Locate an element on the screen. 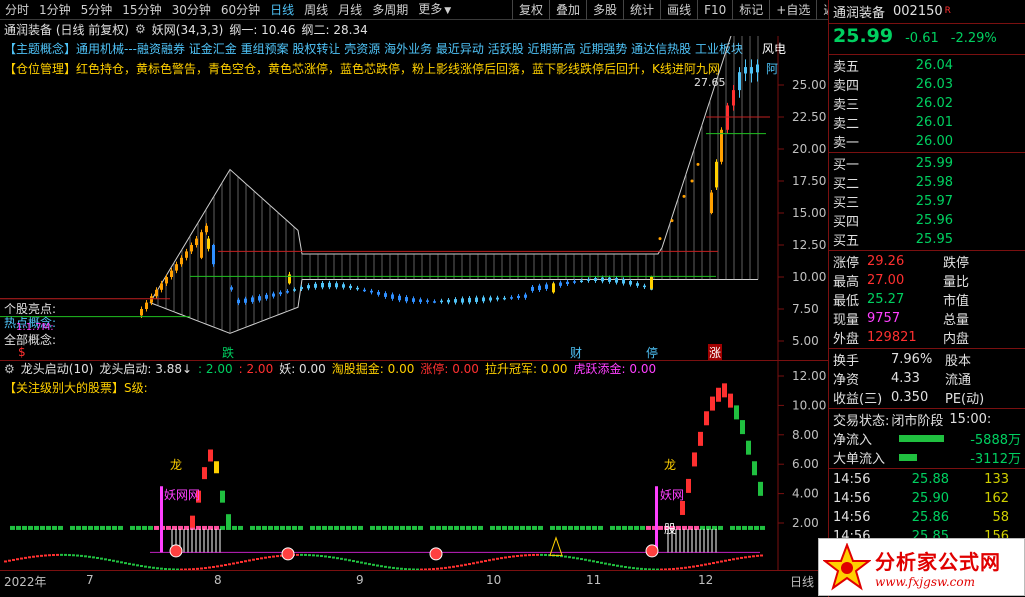 The image size is (1025, 597). price-tick-label: 5.00 is located at coordinates (805, 341).